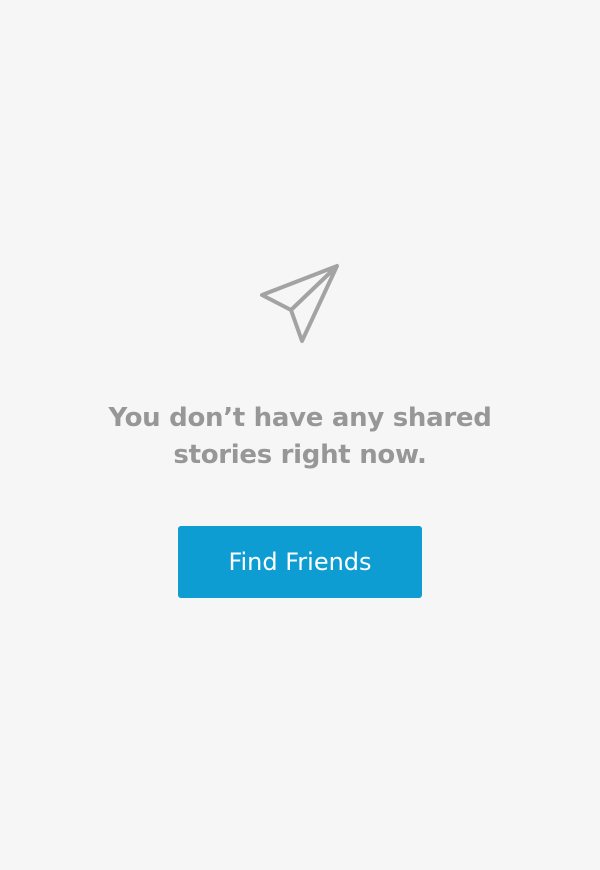 Image resolution: width=600 pixels, height=870 pixels. What do you see at coordinates (300, 304) in the screenshot?
I see `paper-plane-icon` at bounding box center [300, 304].